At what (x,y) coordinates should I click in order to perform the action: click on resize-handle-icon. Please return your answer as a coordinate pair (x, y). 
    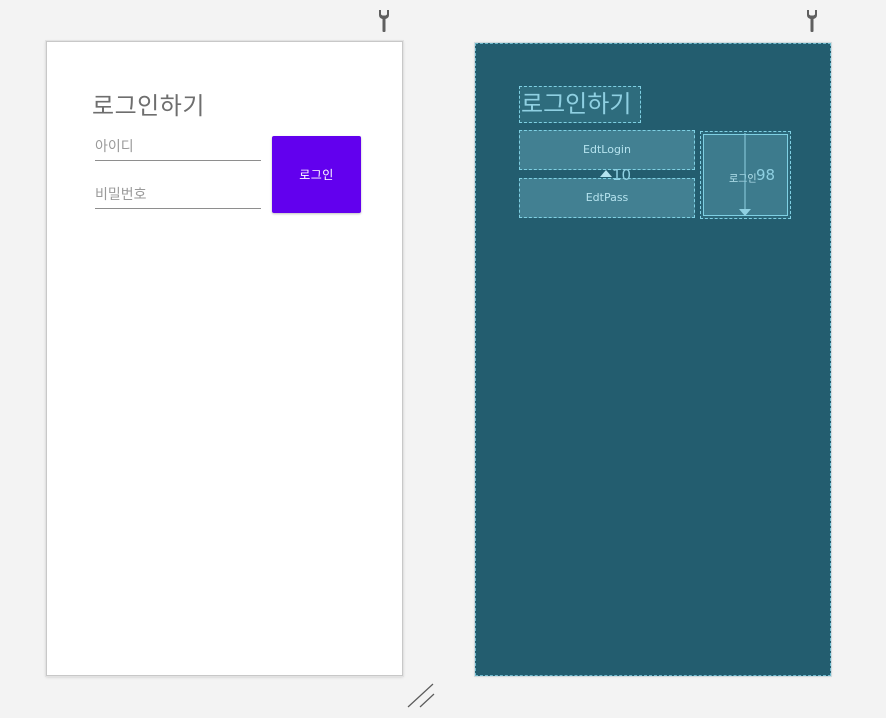
    Looking at the image, I should click on (421, 695).